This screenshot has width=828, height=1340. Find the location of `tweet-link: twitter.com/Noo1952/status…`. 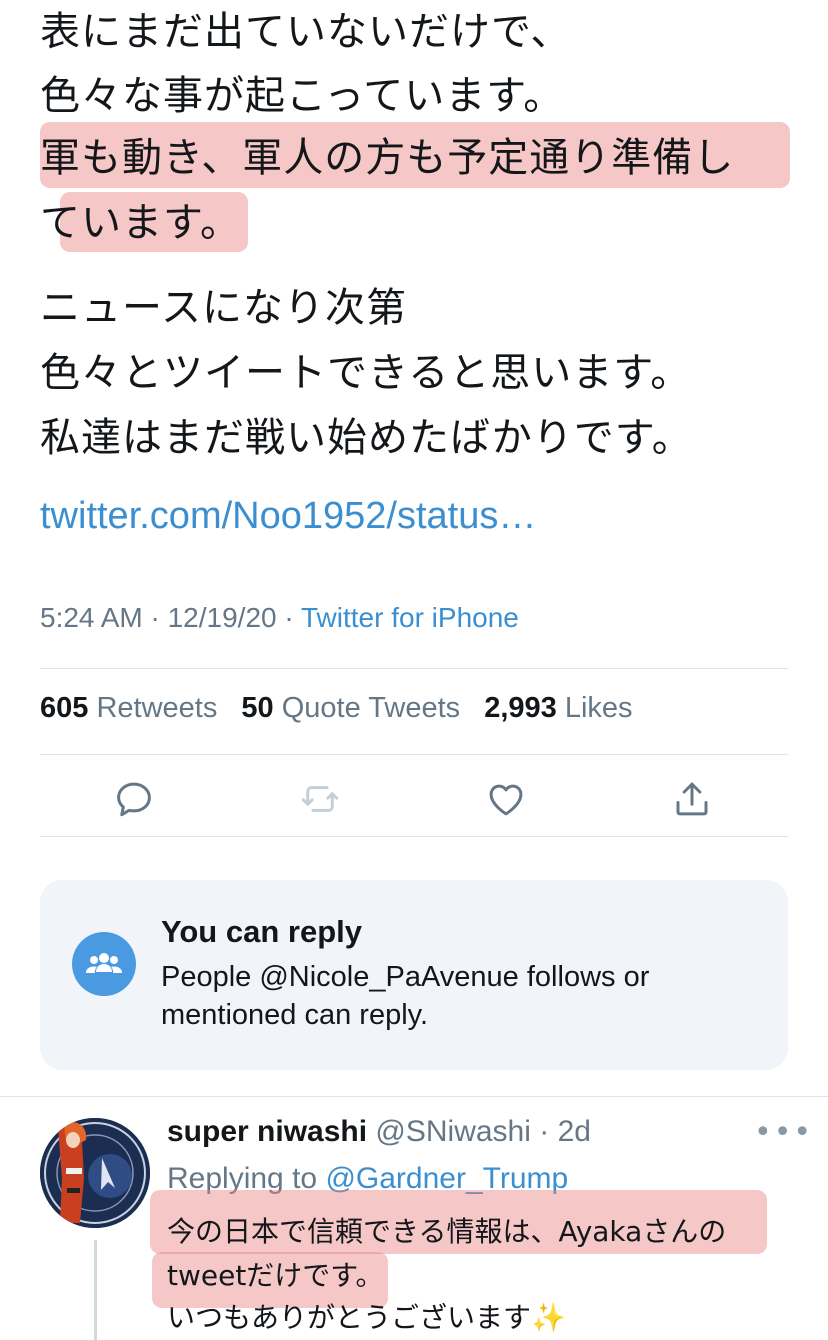

tweet-link: twitter.com/Noo1952/status… is located at coordinates (288, 516).